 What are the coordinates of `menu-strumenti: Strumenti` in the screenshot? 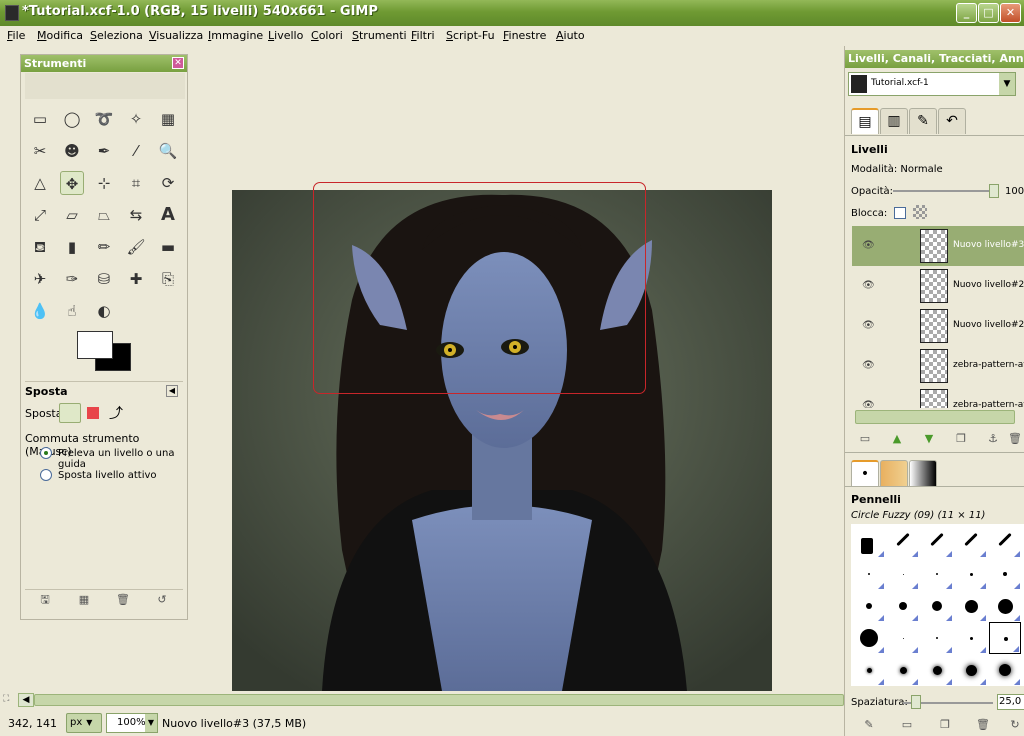 It's located at (379, 35).